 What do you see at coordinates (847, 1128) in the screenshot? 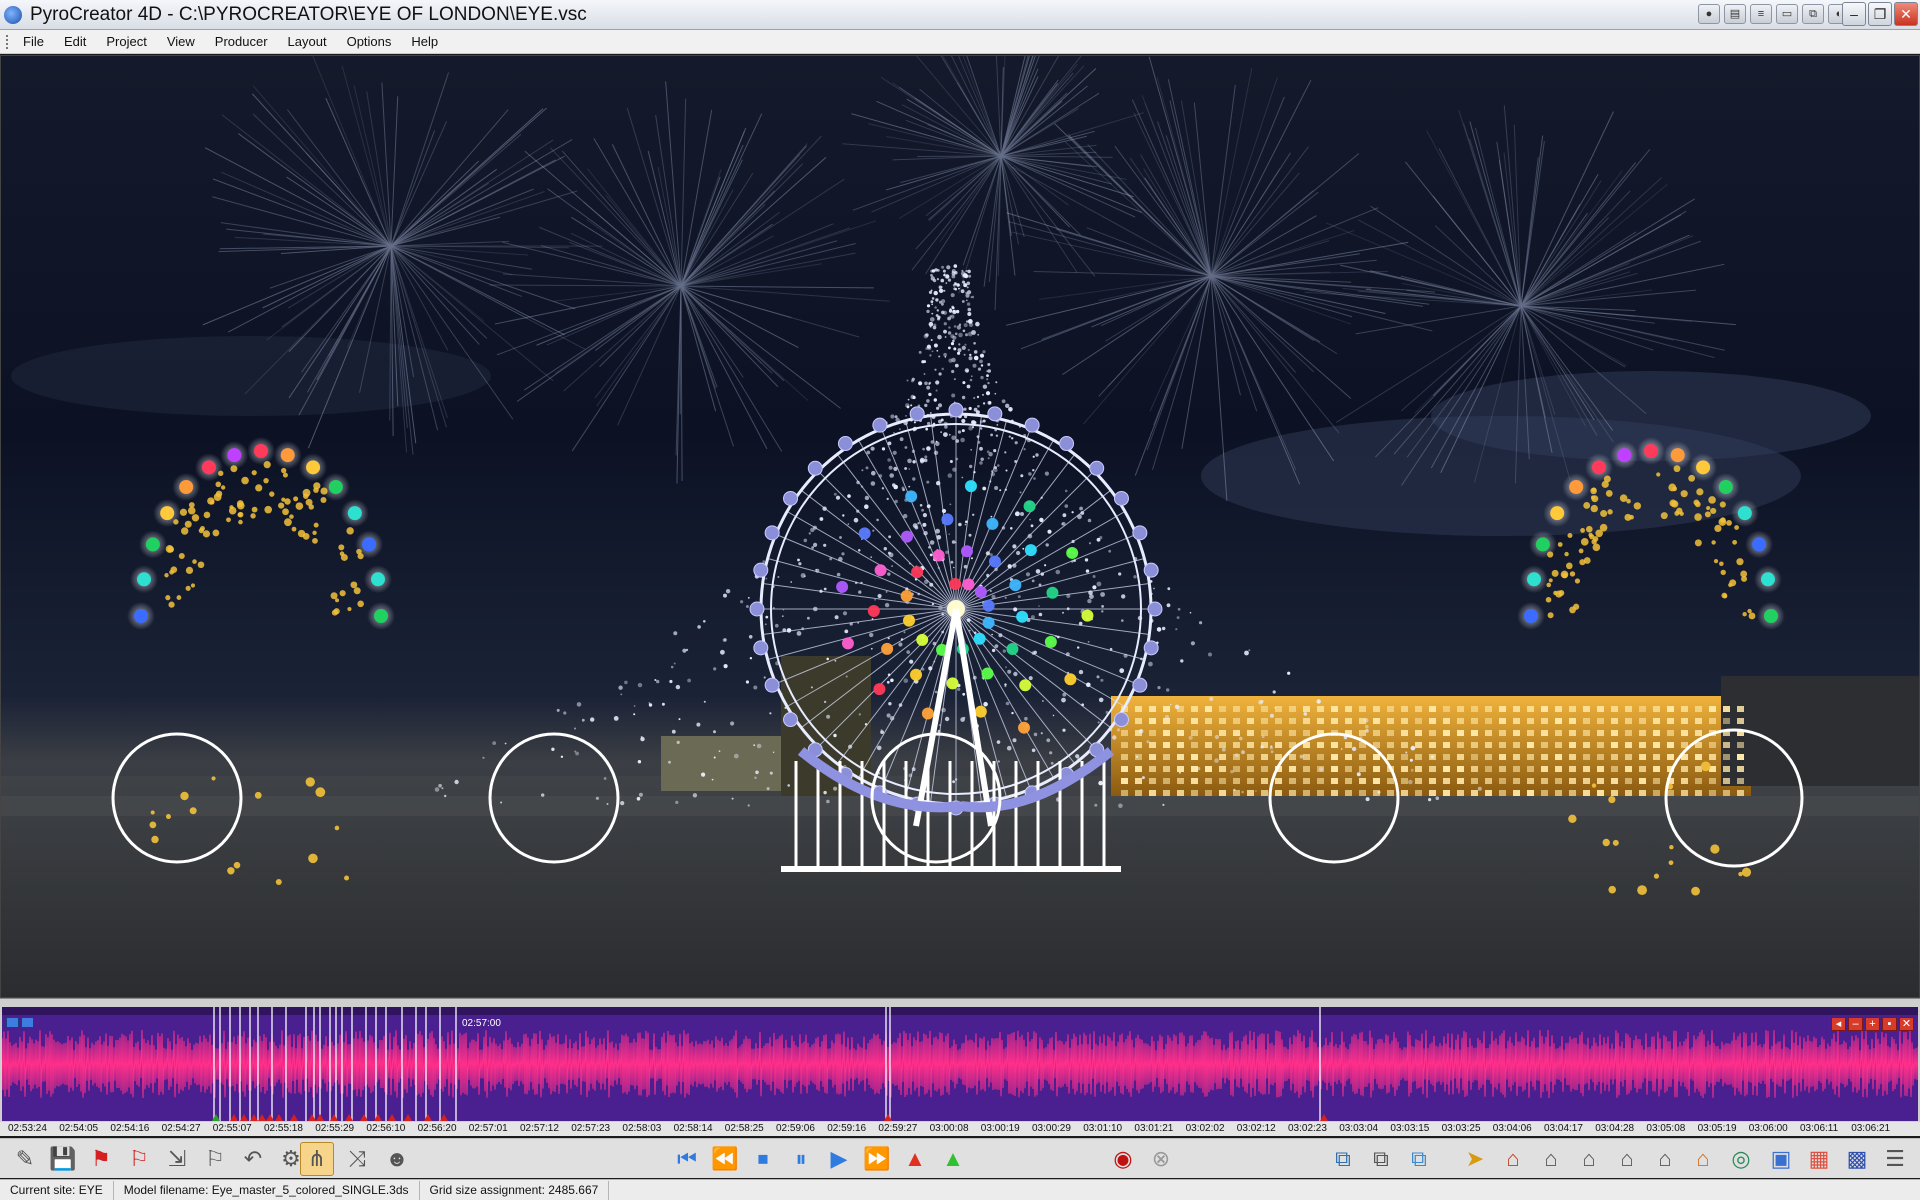
I see `time-tick-label: 02:59:16` at bounding box center [847, 1128].